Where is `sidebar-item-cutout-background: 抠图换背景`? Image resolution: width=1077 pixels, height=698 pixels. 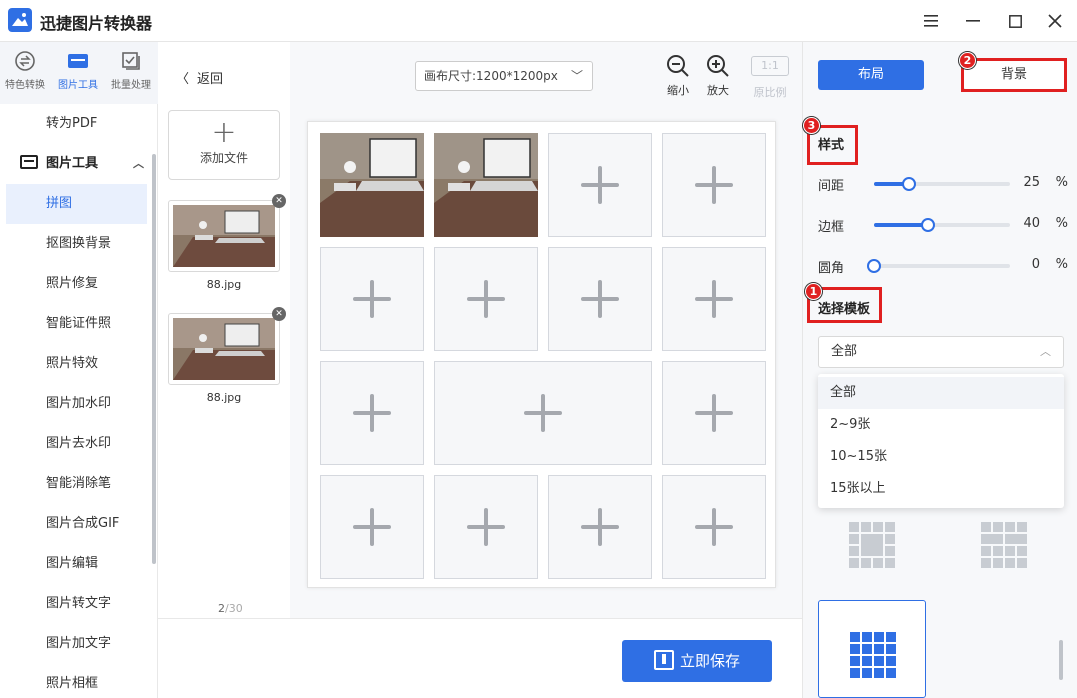
sidebar-item-cutout-background: 抠图换背景 is located at coordinates (75, 244).